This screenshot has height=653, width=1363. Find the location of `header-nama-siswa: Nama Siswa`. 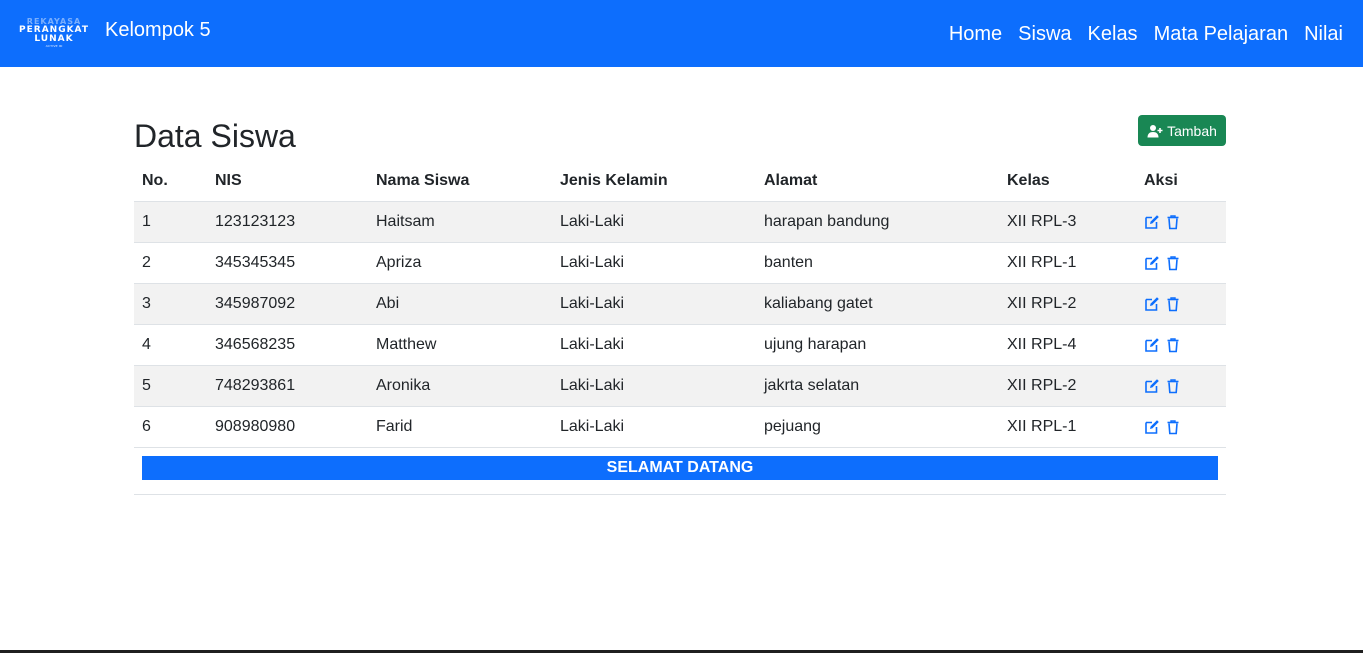

header-nama-siswa: Nama Siswa is located at coordinates (460, 181).